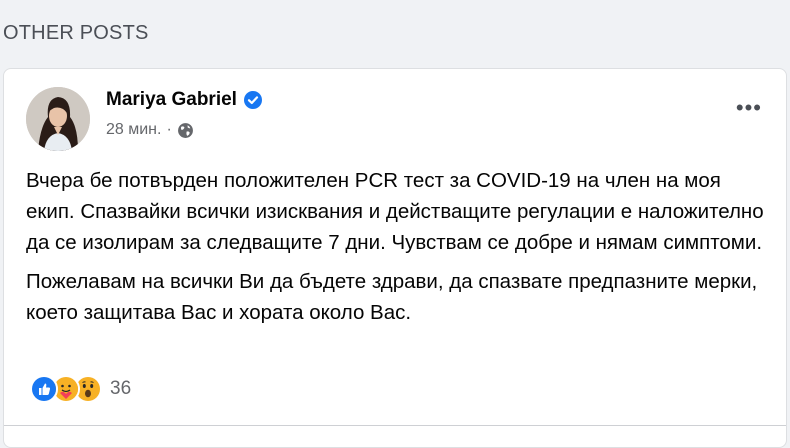 Image resolution: width=790 pixels, height=448 pixels. I want to click on section-title: OTHER POSTS, so click(76, 33).